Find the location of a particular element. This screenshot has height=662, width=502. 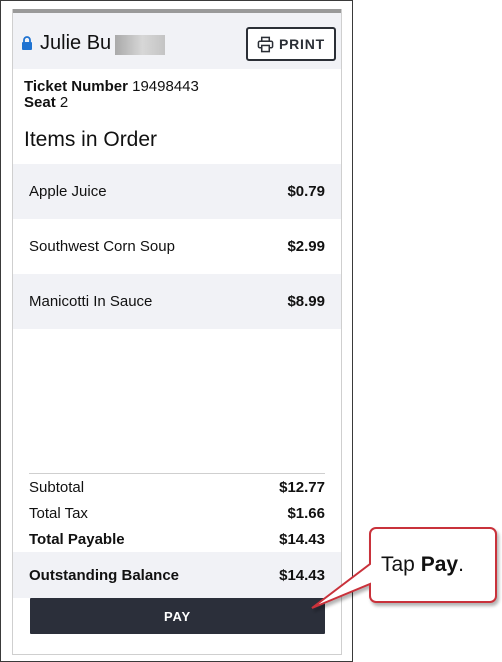

items-title: Items in Order is located at coordinates (91, 139).